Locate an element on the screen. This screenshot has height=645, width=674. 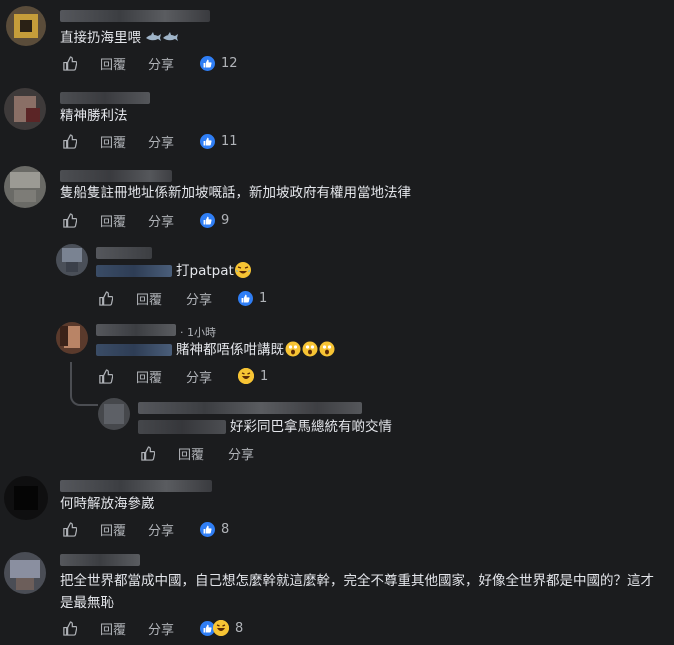
comment-actions: 回覆 分享 is located at coordinates (196, 453).